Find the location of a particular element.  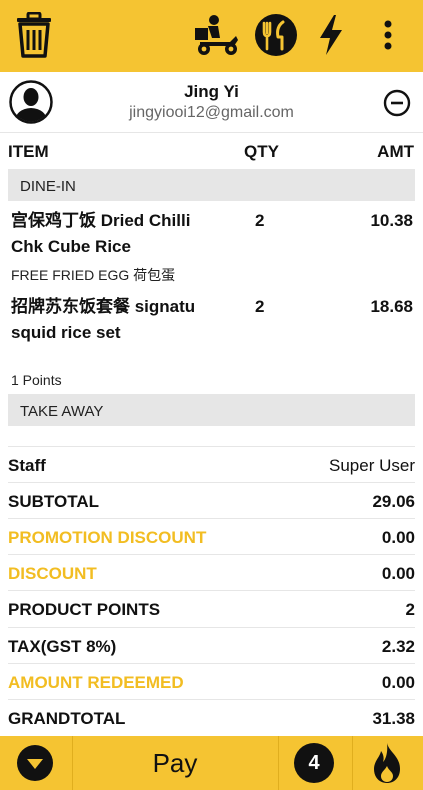

dine-in-cutlery-icon is located at coordinates (276, 37).